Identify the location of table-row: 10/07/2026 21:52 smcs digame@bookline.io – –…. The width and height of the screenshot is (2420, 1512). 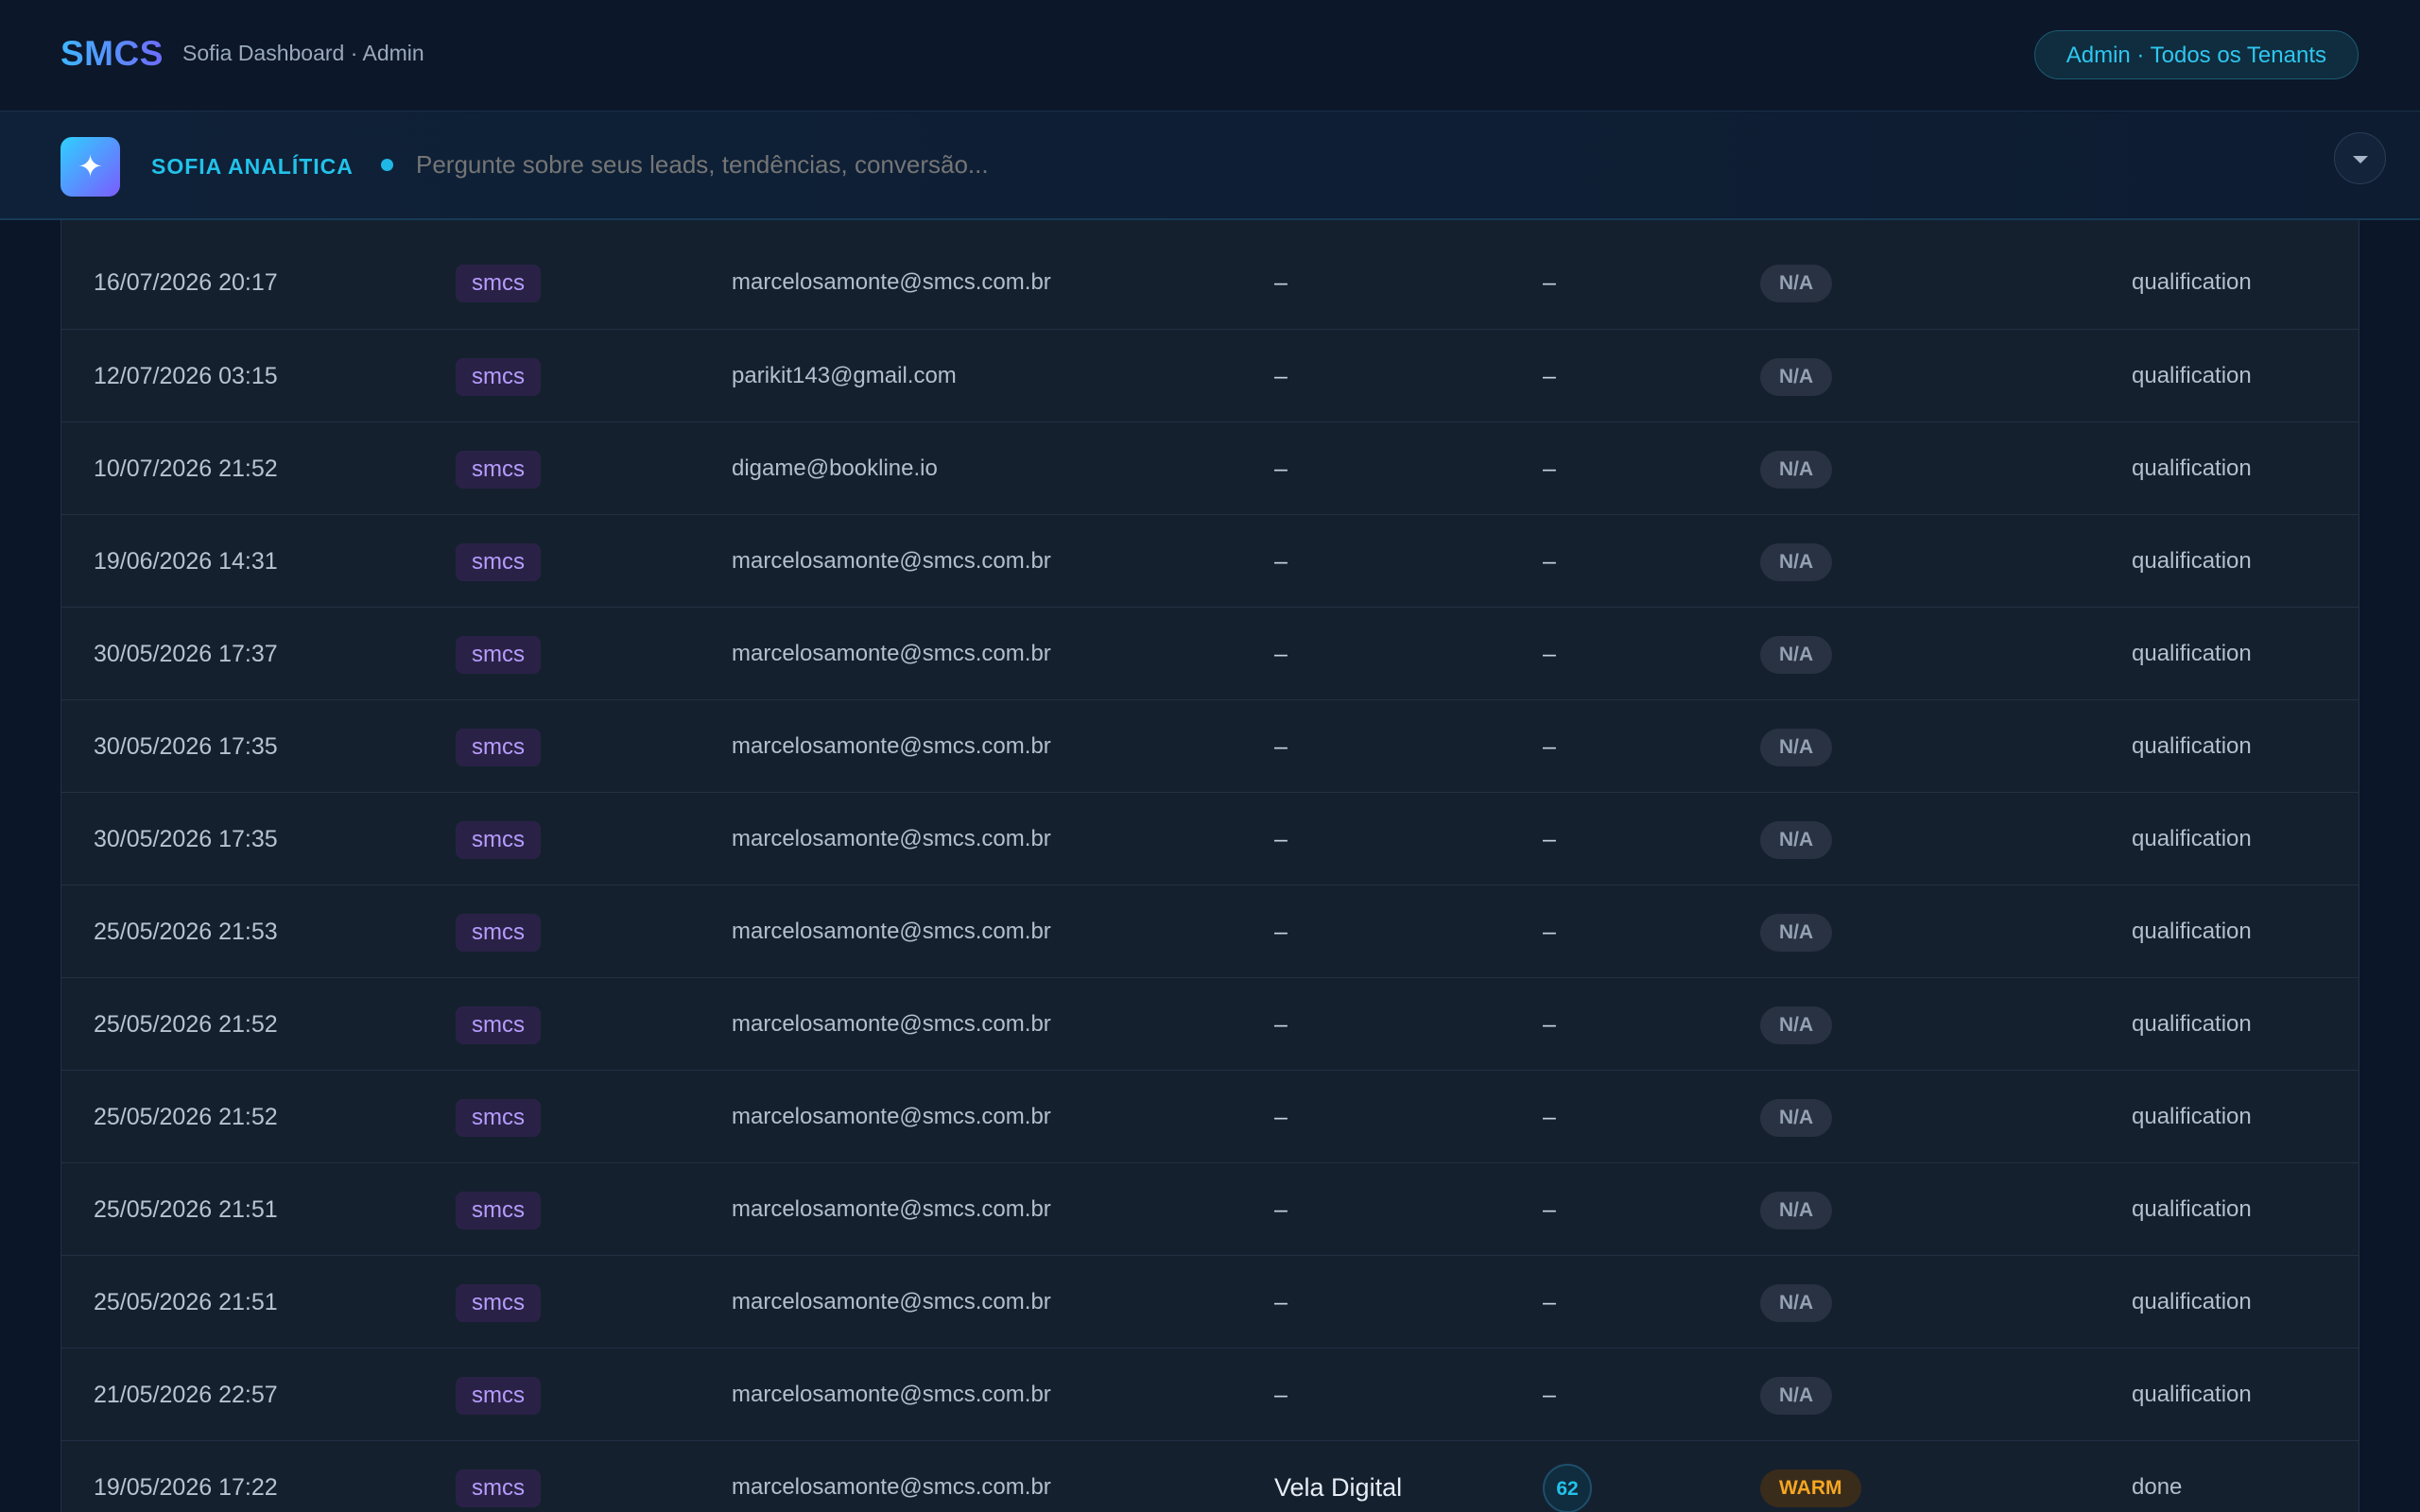
(1210, 467).